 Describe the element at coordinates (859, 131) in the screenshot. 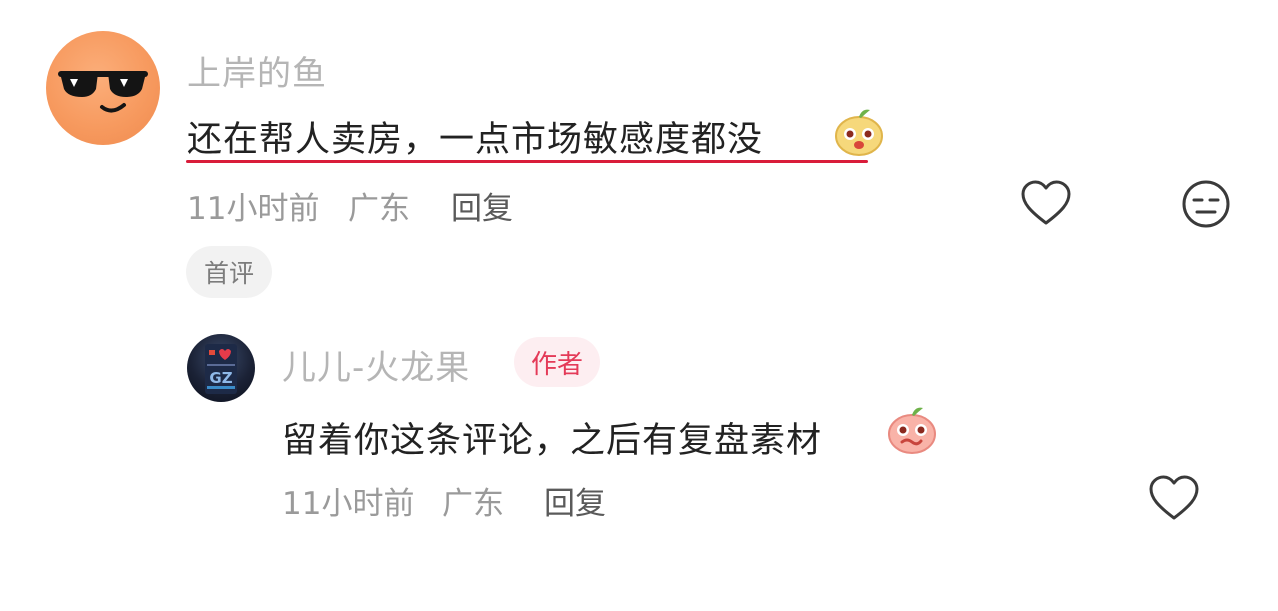

I see `yellow-sticker-emoji-icon` at that location.